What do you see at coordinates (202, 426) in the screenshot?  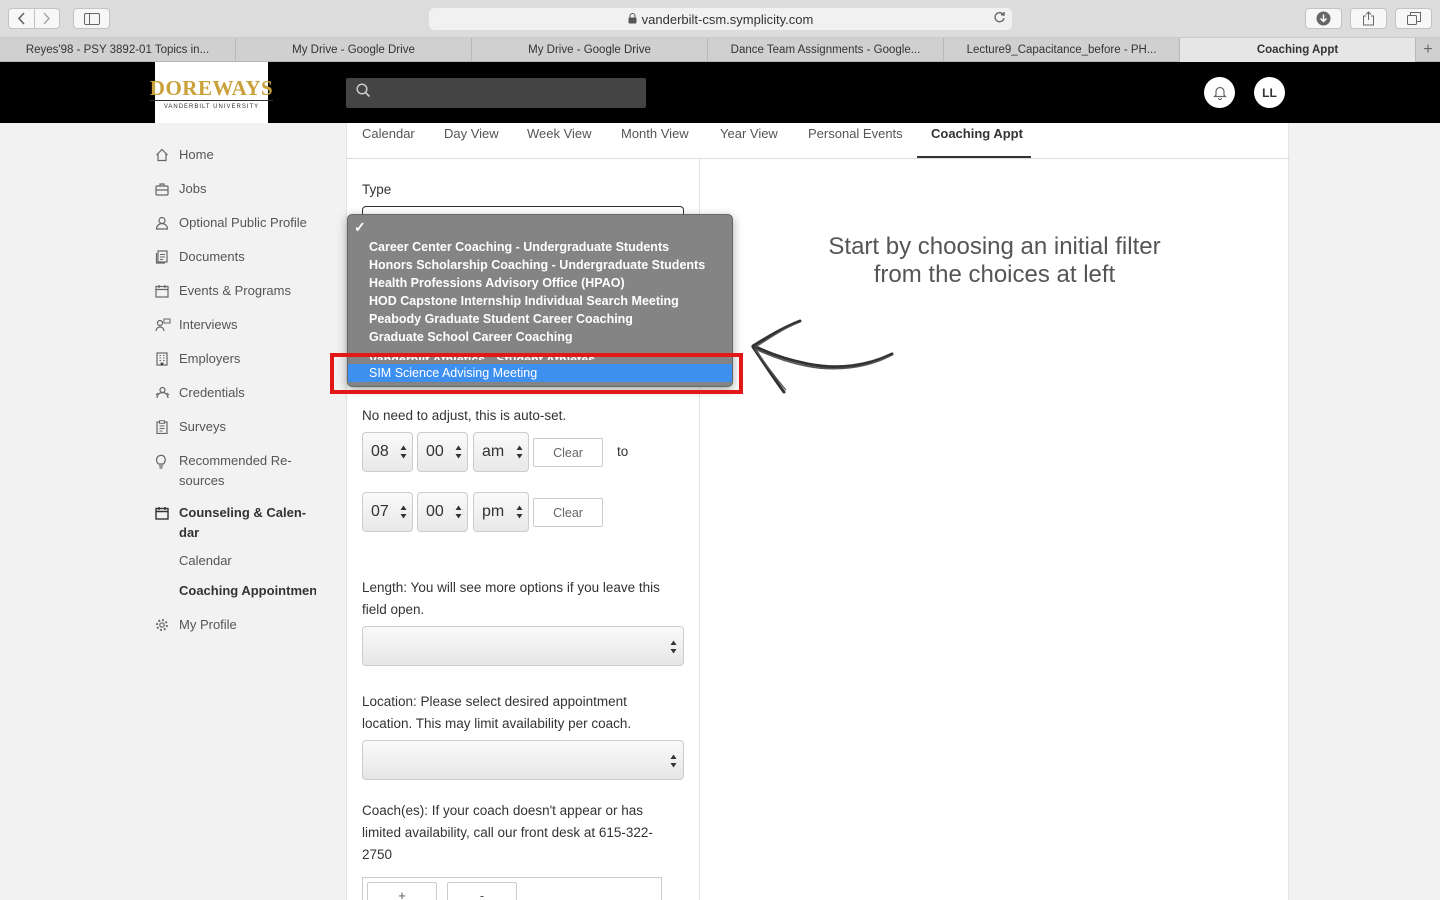 I see `sidebar-item-label: Surveys` at bounding box center [202, 426].